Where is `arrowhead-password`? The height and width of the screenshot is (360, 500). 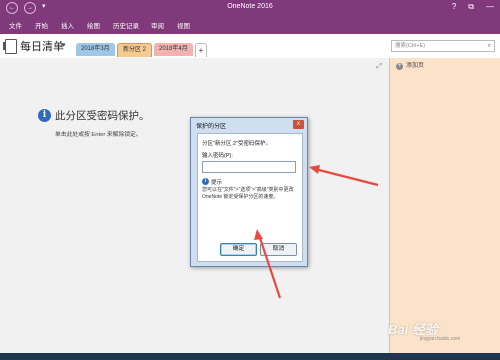 arrowhead-password is located at coordinates (314, 169).